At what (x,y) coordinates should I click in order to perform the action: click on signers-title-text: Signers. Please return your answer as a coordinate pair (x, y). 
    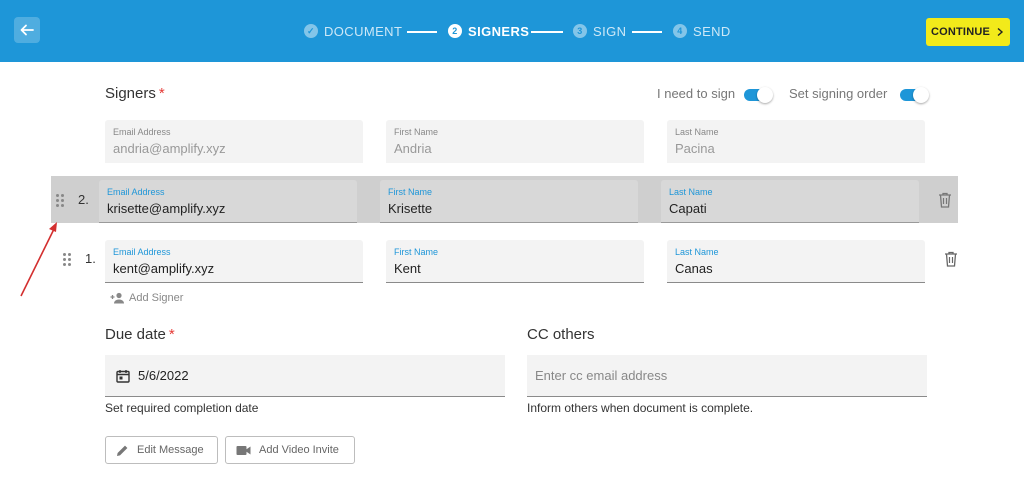
    Looking at the image, I should click on (130, 93).